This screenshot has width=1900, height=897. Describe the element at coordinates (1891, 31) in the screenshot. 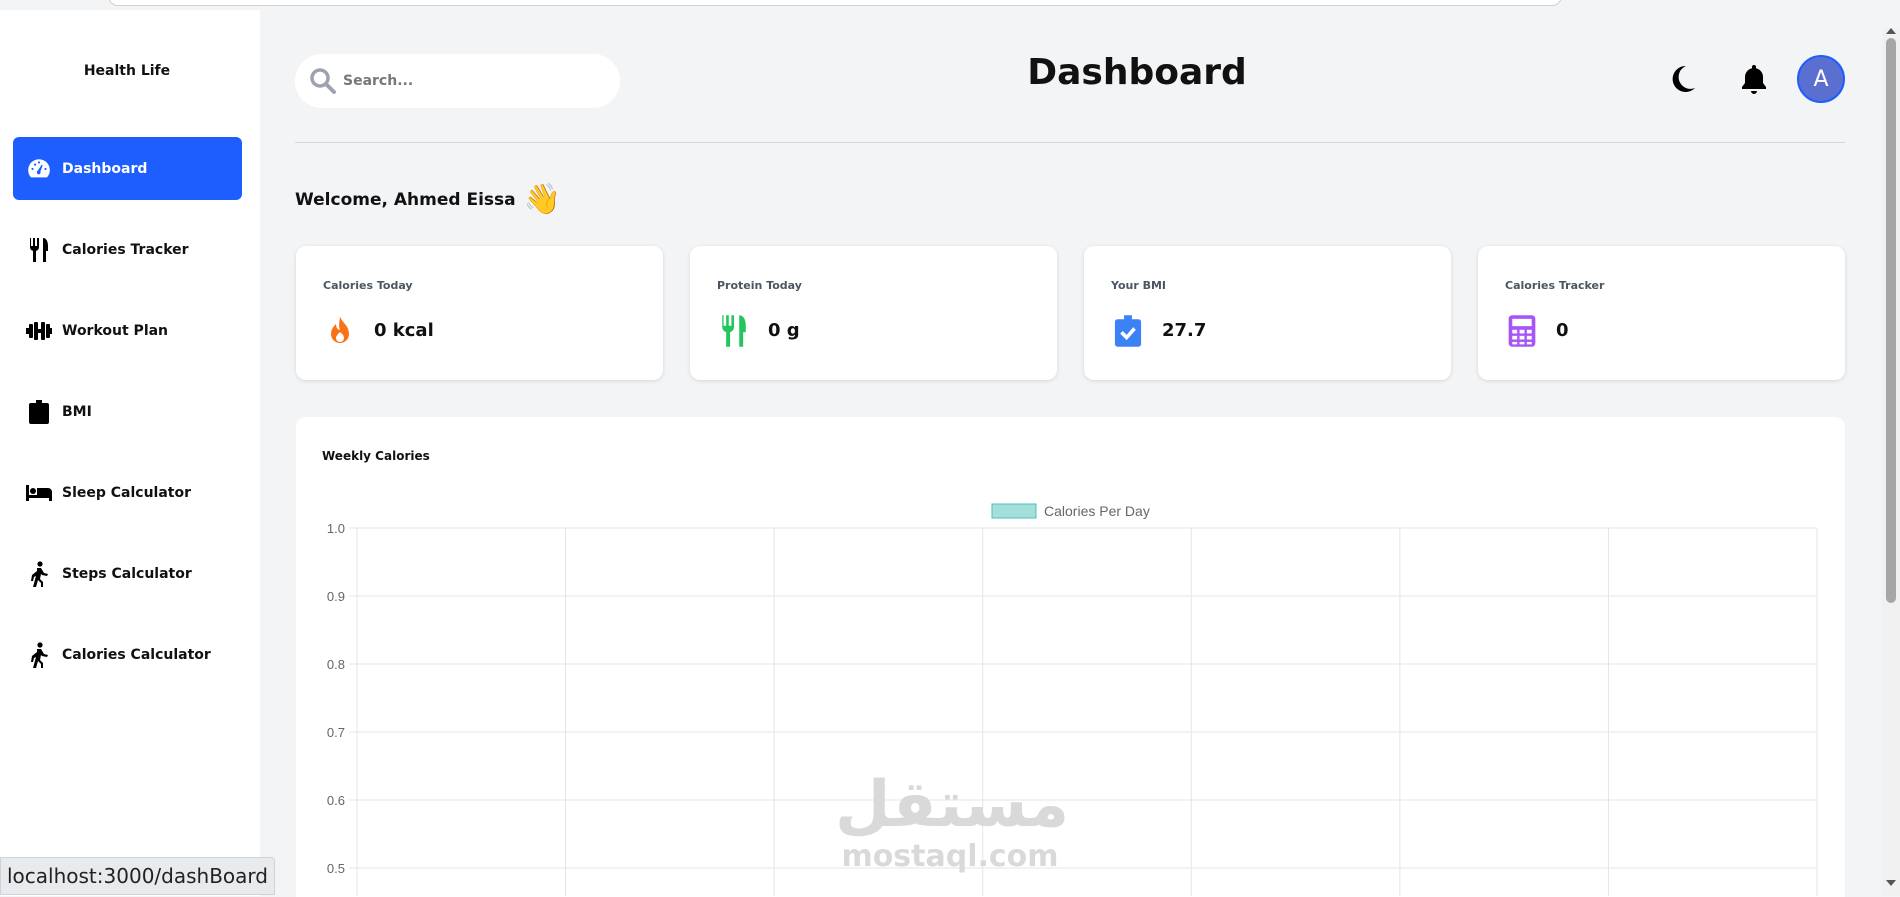

I see `scroll-up-arrow` at that location.